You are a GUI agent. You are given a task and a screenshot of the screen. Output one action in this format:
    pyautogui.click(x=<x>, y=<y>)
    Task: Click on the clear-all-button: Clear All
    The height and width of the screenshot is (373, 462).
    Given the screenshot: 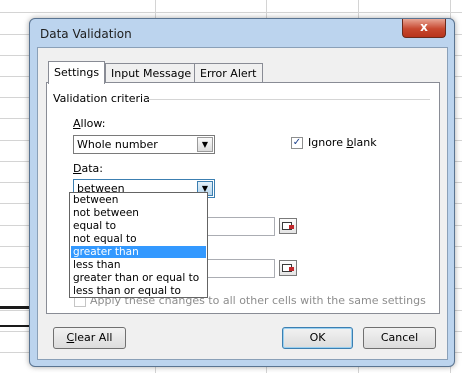 What is the action you would take?
    pyautogui.click(x=89, y=338)
    